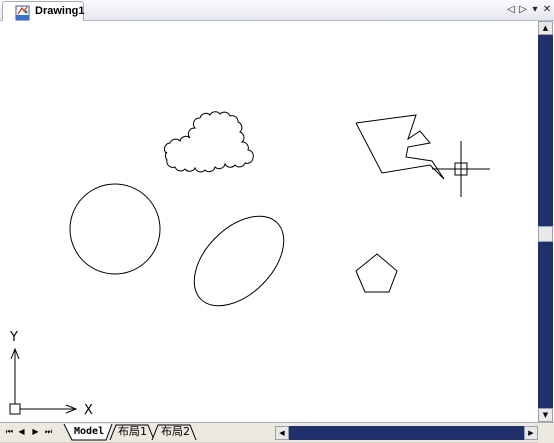  Describe the element at coordinates (545, 234) in the screenshot. I see `vertical-scroll-thumb` at that location.